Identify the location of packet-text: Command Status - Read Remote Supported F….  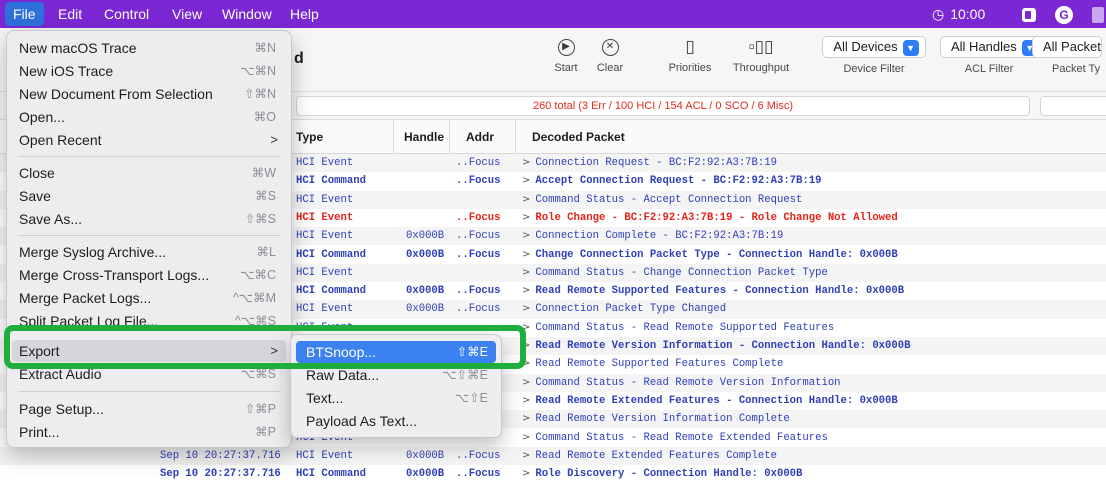
(685, 327).